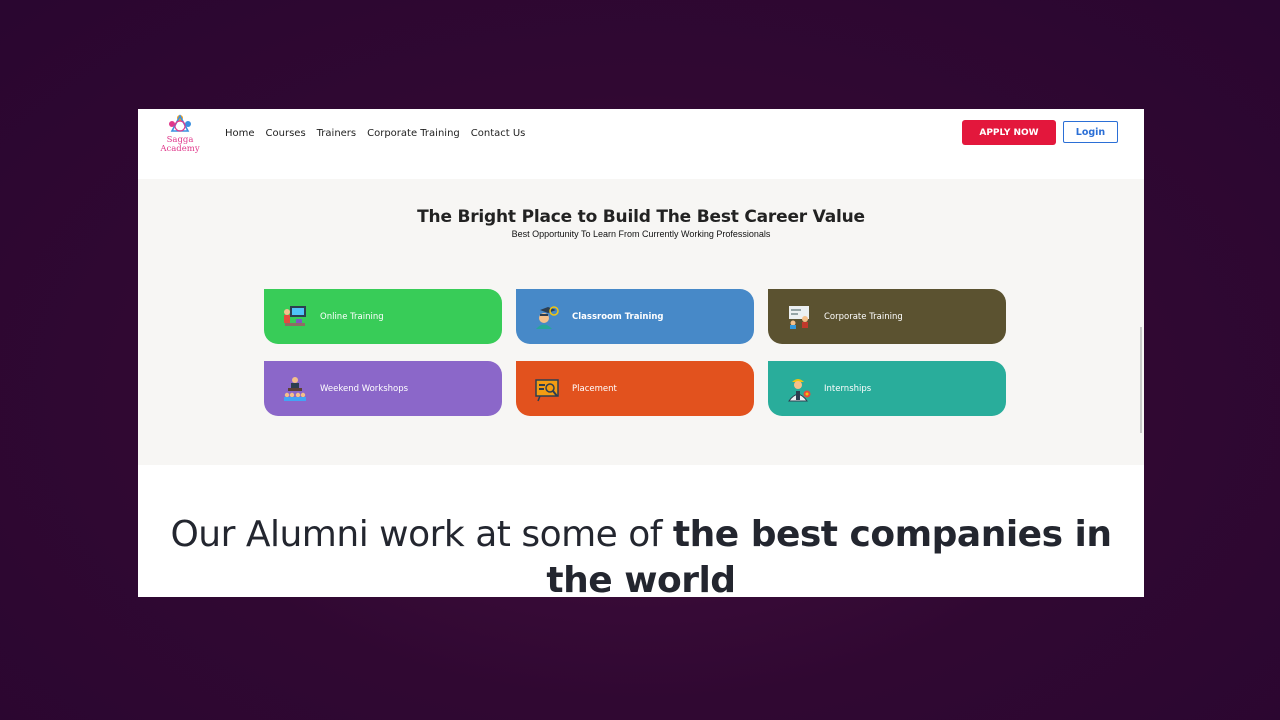 The image size is (1280, 720). Describe the element at coordinates (848, 388) in the screenshot. I see `card-label: Internships` at that location.